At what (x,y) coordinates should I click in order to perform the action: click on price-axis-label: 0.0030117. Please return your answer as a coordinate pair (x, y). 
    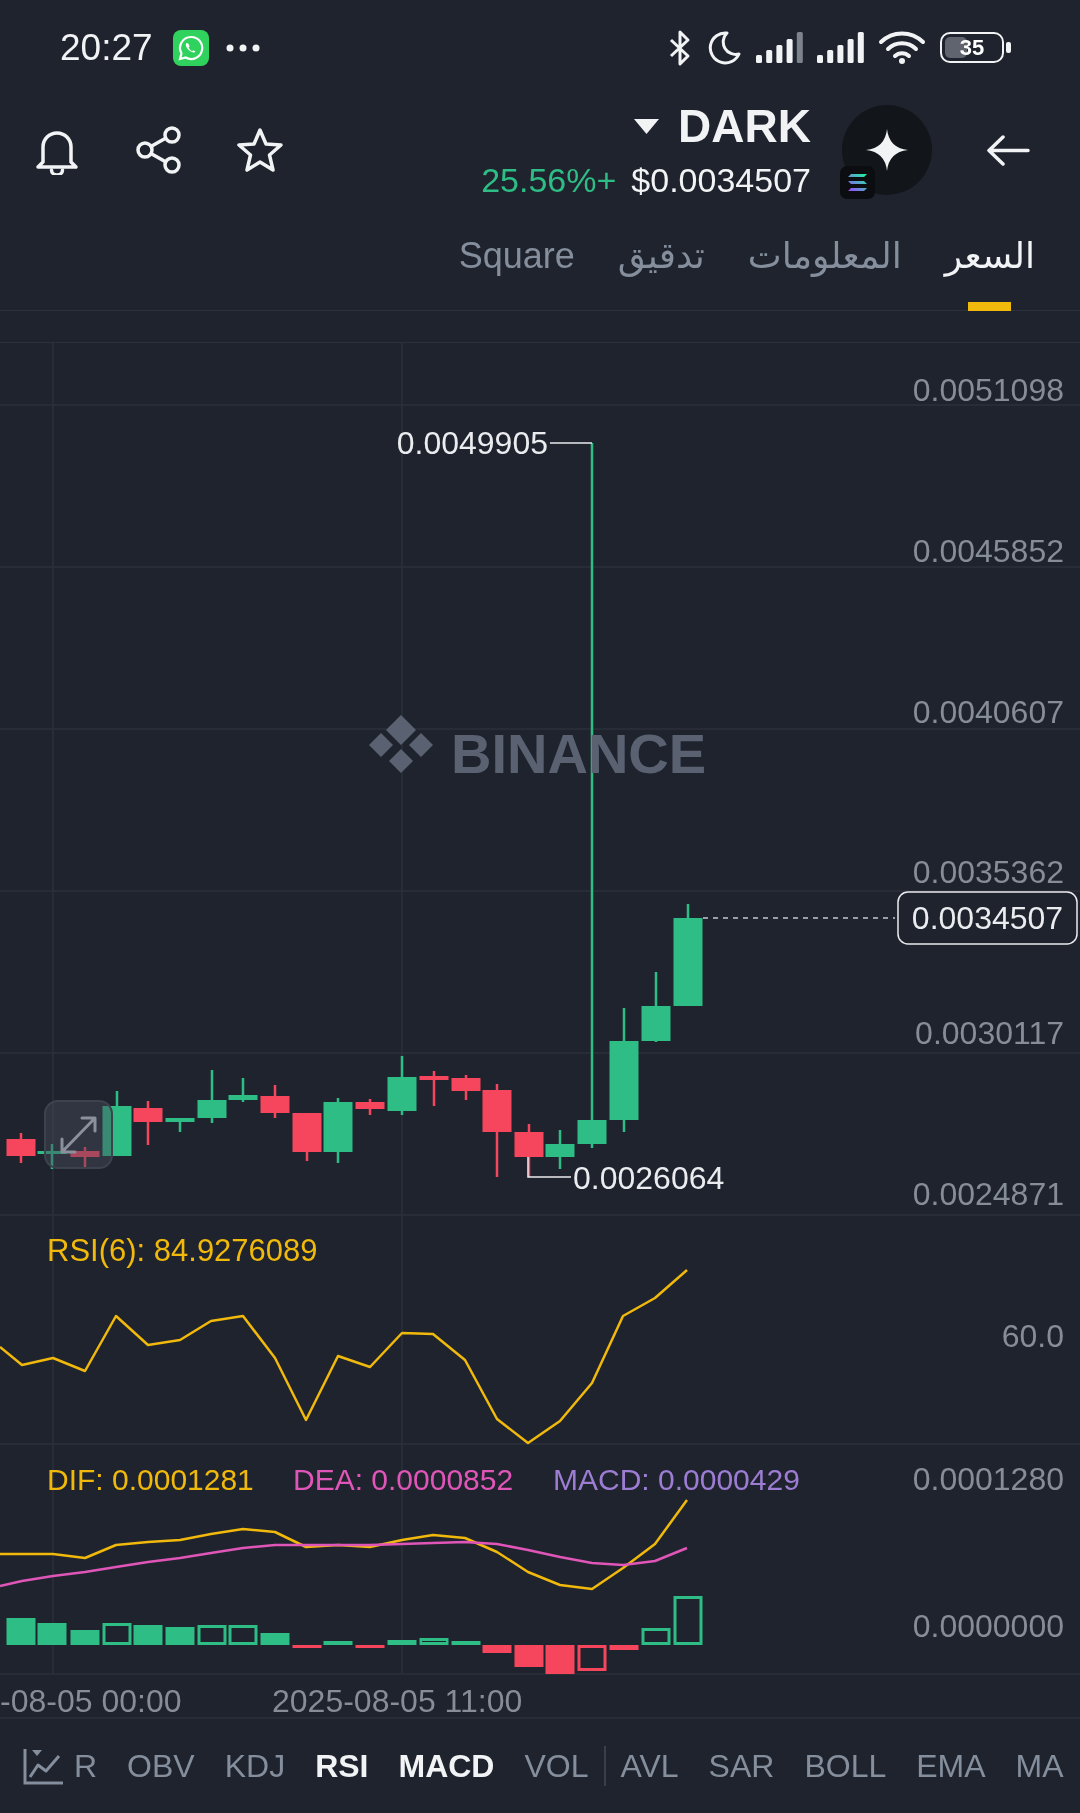
    Looking at the image, I should click on (989, 1033).